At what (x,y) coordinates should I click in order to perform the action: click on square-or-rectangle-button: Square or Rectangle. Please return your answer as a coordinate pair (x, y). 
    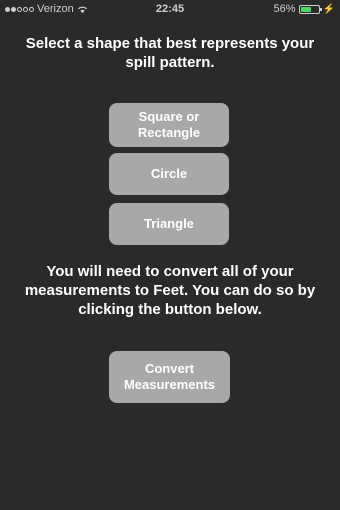
    Looking at the image, I should click on (169, 125).